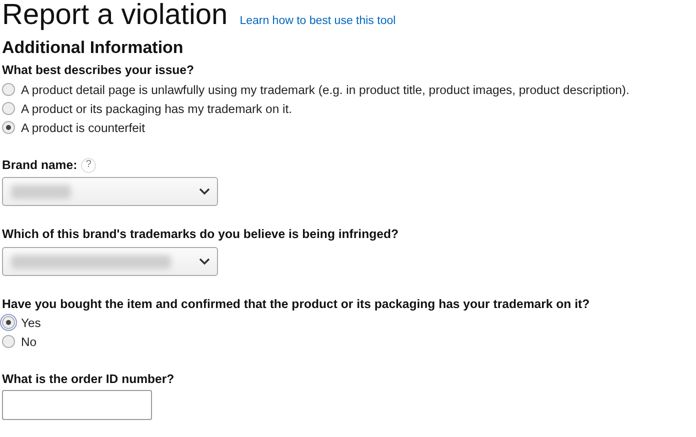  Describe the element at coordinates (318, 21) in the screenshot. I see `help-link: Learn how to best use this tool` at that location.